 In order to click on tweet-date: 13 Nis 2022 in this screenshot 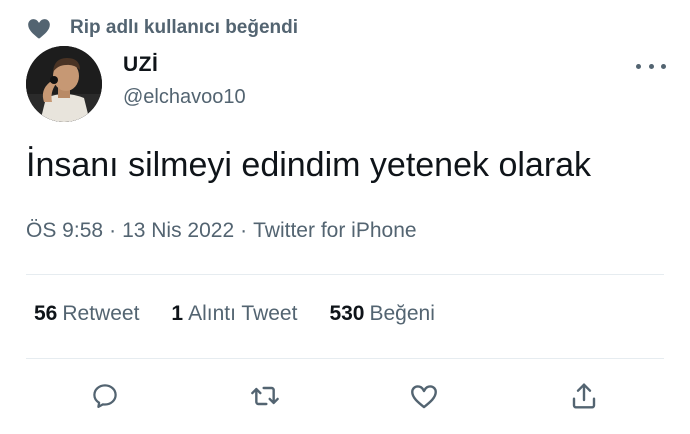, I will do `click(178, 230)`.